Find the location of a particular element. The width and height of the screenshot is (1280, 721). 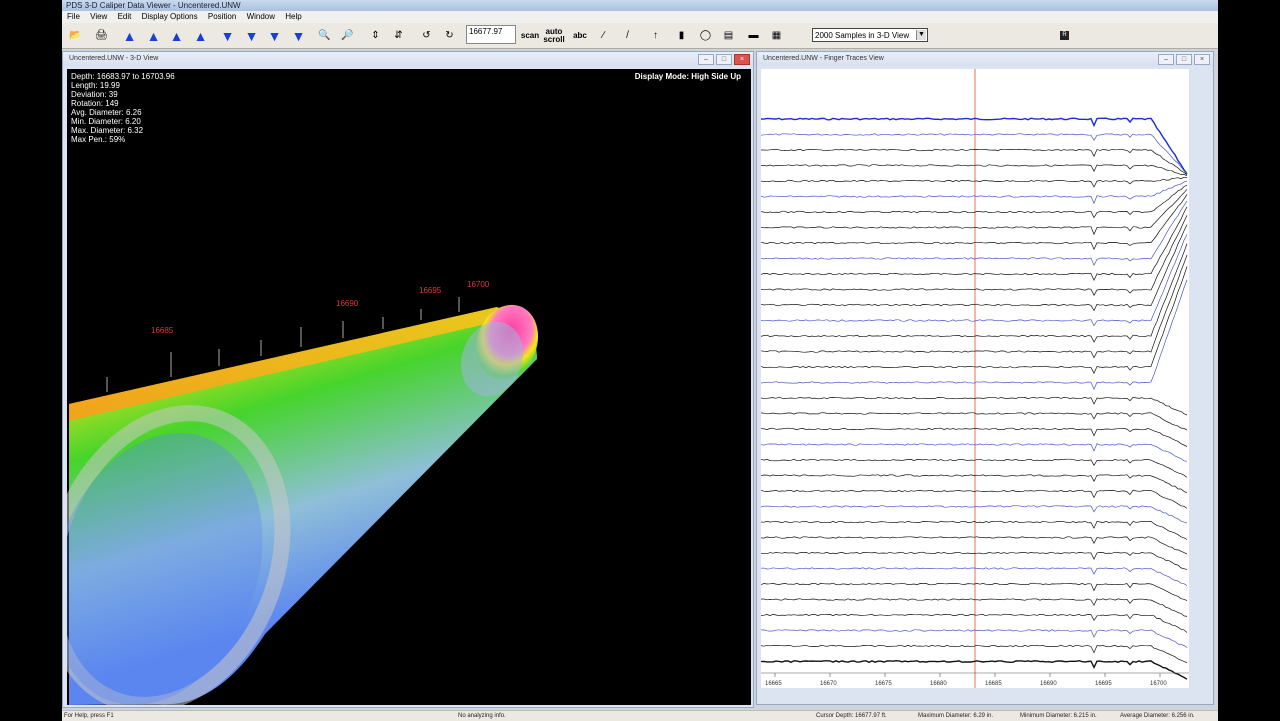

open-folder-icon: 📂 is located at coordinates (75, 35).